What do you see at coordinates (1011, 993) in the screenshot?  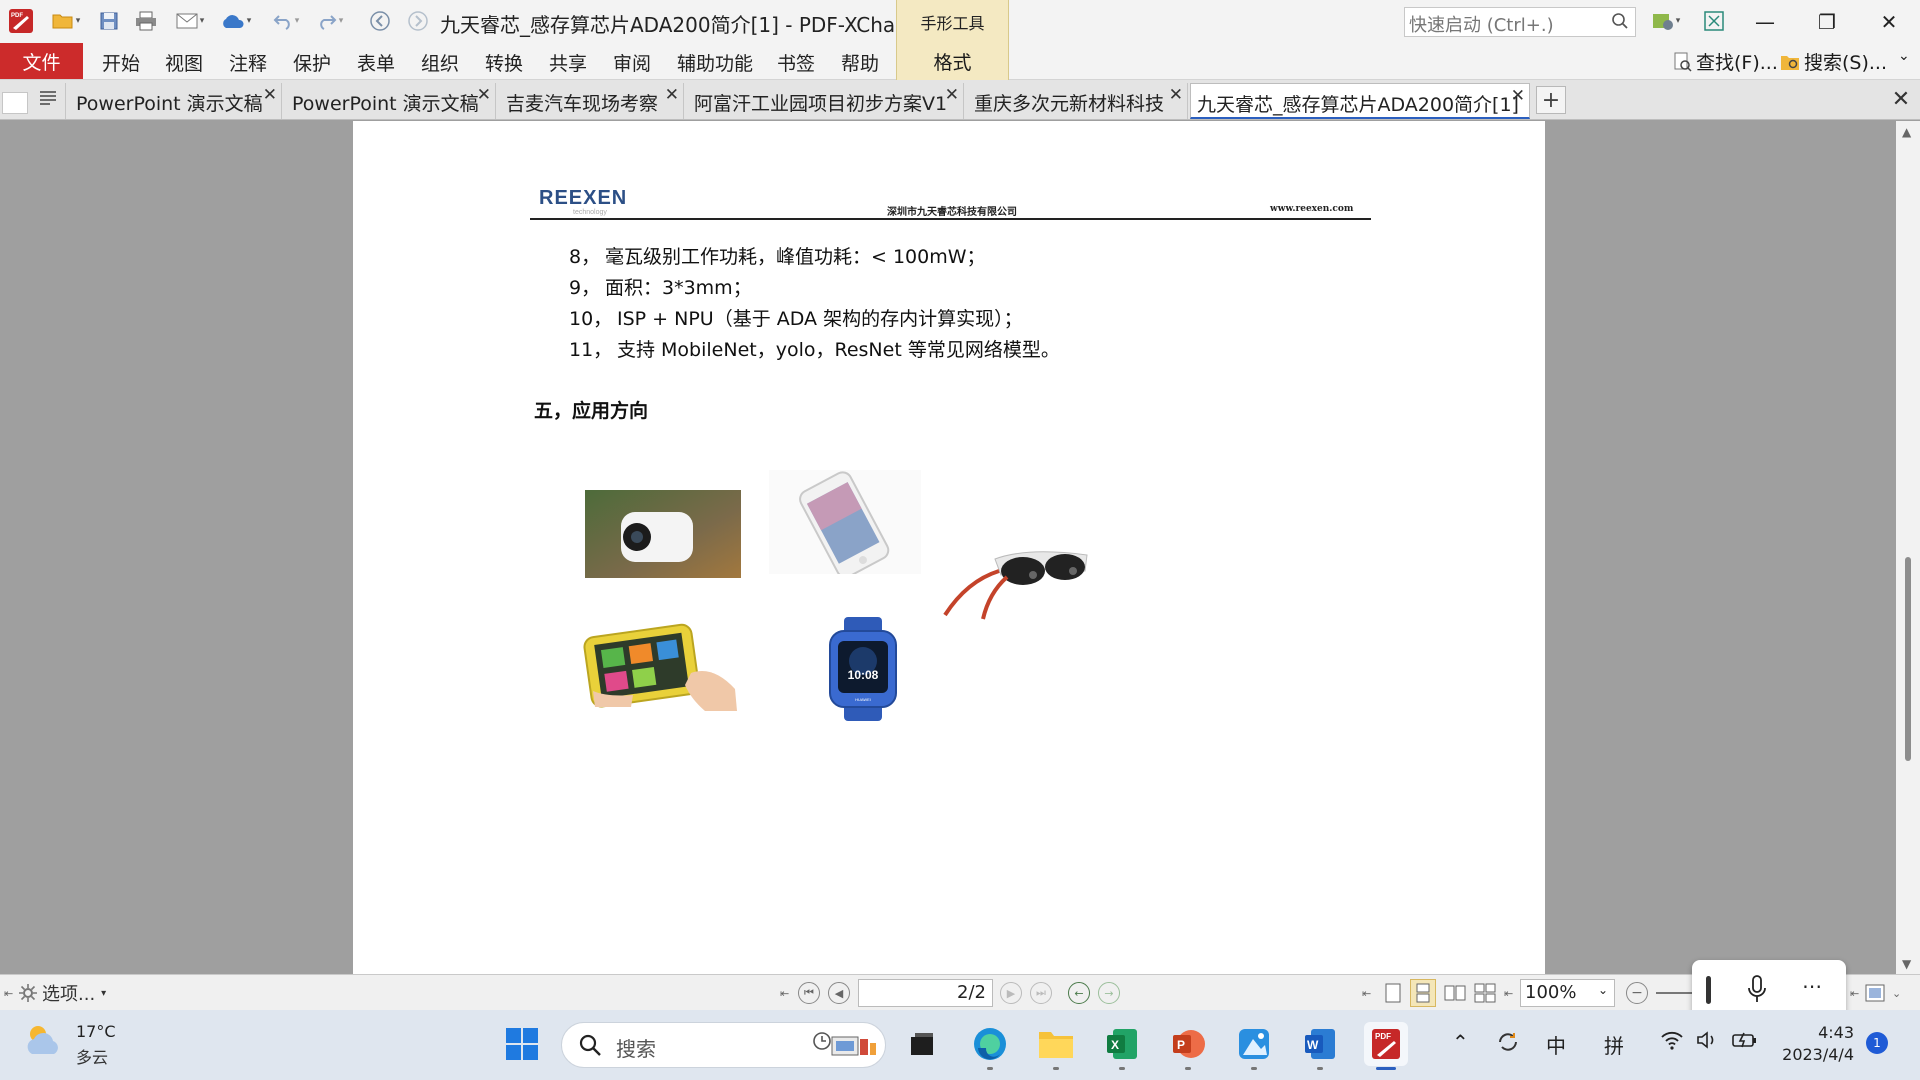 I see `next-page-button: ▶` at bounding box center [1011, 993].